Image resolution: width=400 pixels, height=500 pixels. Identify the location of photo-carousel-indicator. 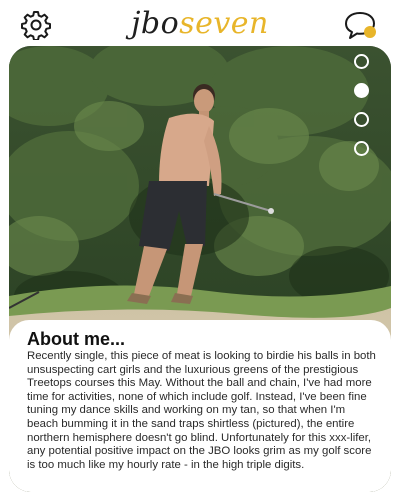
(362, 112).